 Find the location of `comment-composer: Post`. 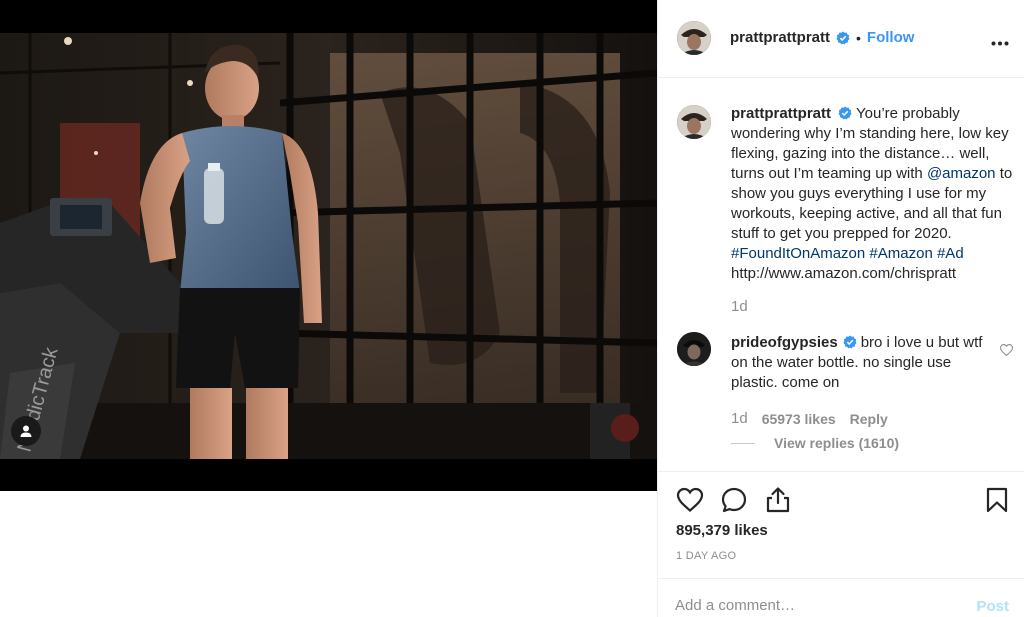

comment-composer: Post is located at coordinates (841, 597).